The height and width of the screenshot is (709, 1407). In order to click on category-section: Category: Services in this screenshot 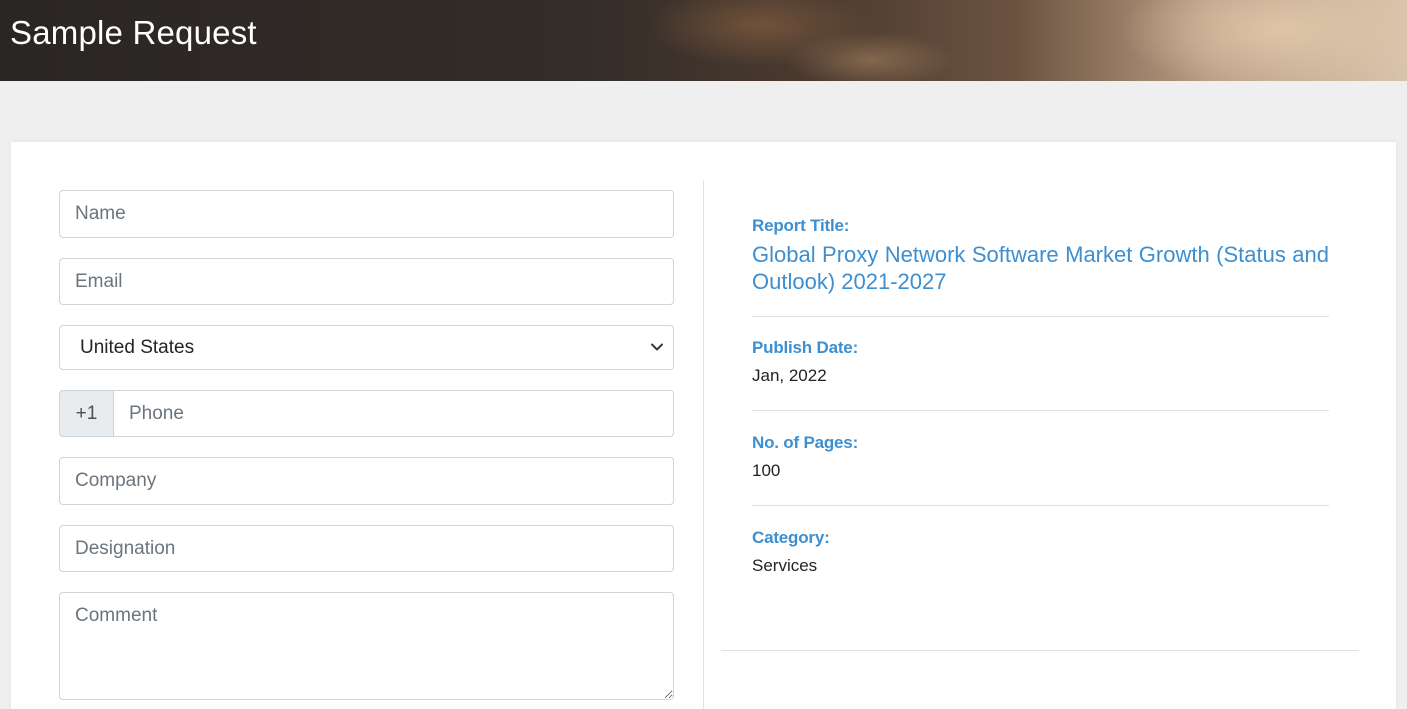, I will do `click(1040, 552)`.